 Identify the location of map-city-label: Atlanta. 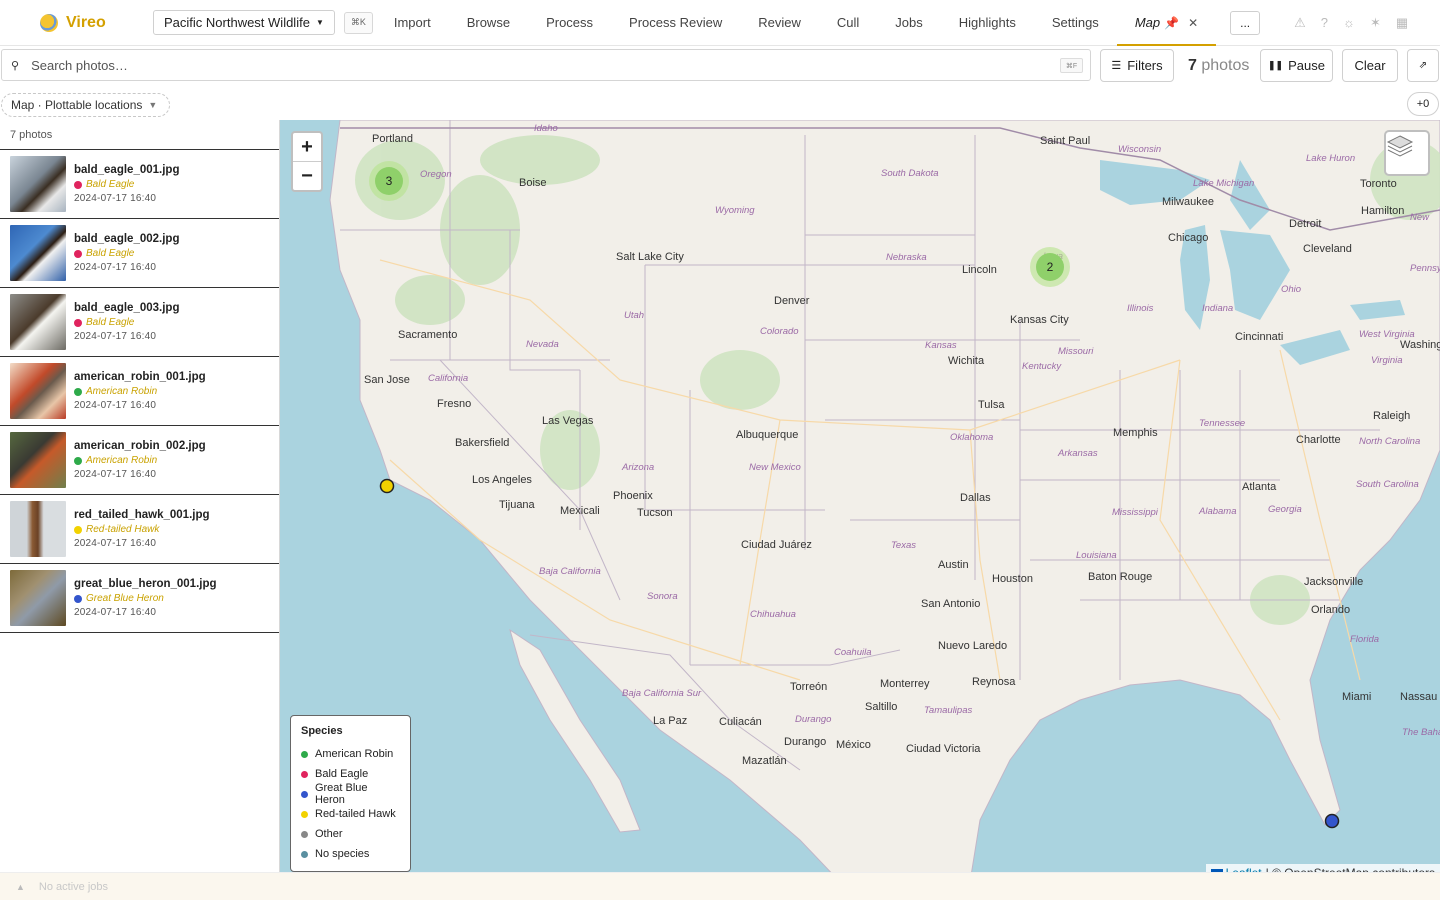
(1259, 487).